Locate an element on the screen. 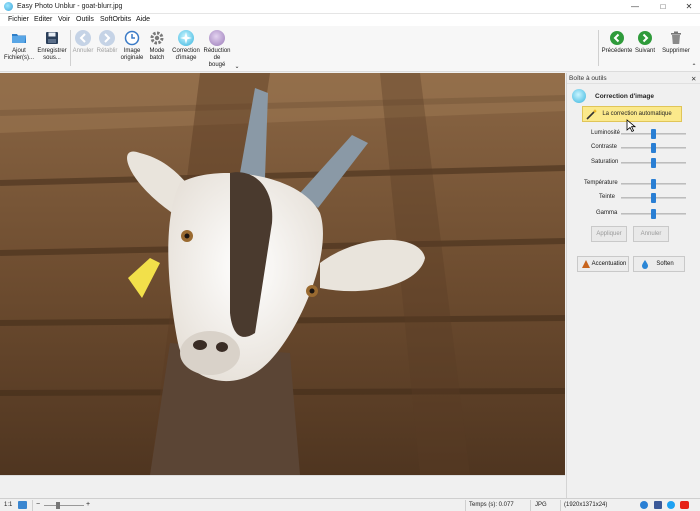 This screenshot has height=511, width=700. horizontal-scroll-area is located at coordinates (282, 486).